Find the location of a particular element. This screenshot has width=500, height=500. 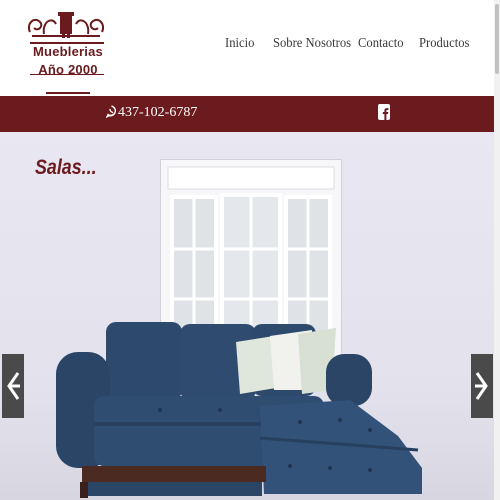

chevron-left-icon is located at coordinates (13, 386).